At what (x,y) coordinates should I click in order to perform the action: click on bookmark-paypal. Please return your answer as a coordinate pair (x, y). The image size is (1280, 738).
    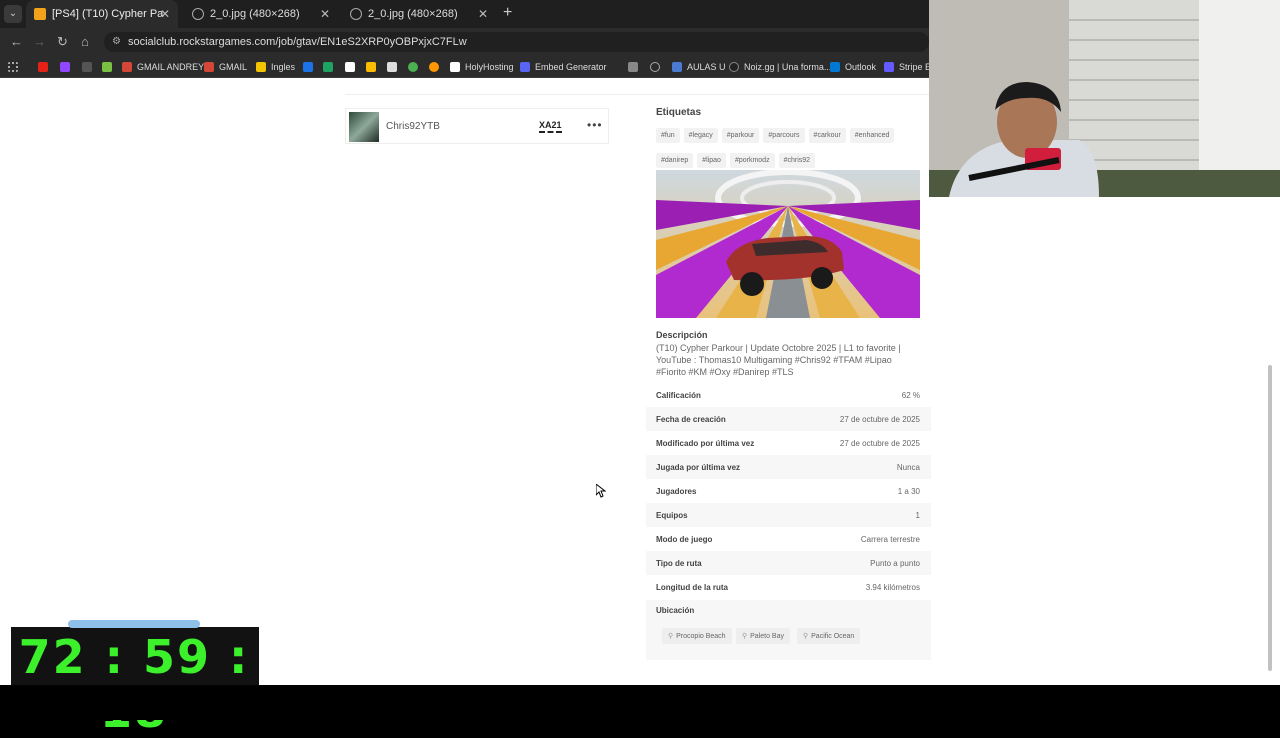
    Looking at the image, I should click on (310, 67).